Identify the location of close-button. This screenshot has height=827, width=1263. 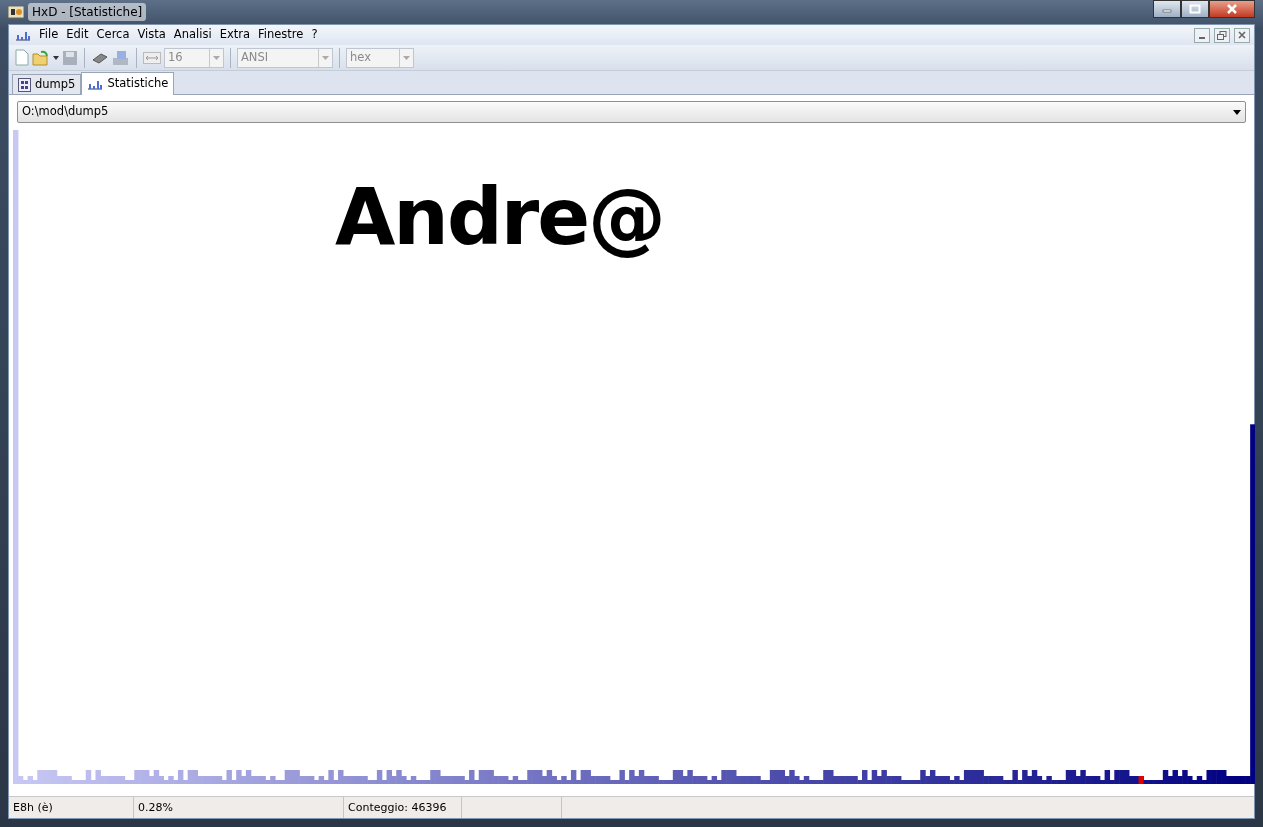
(1232, 9).